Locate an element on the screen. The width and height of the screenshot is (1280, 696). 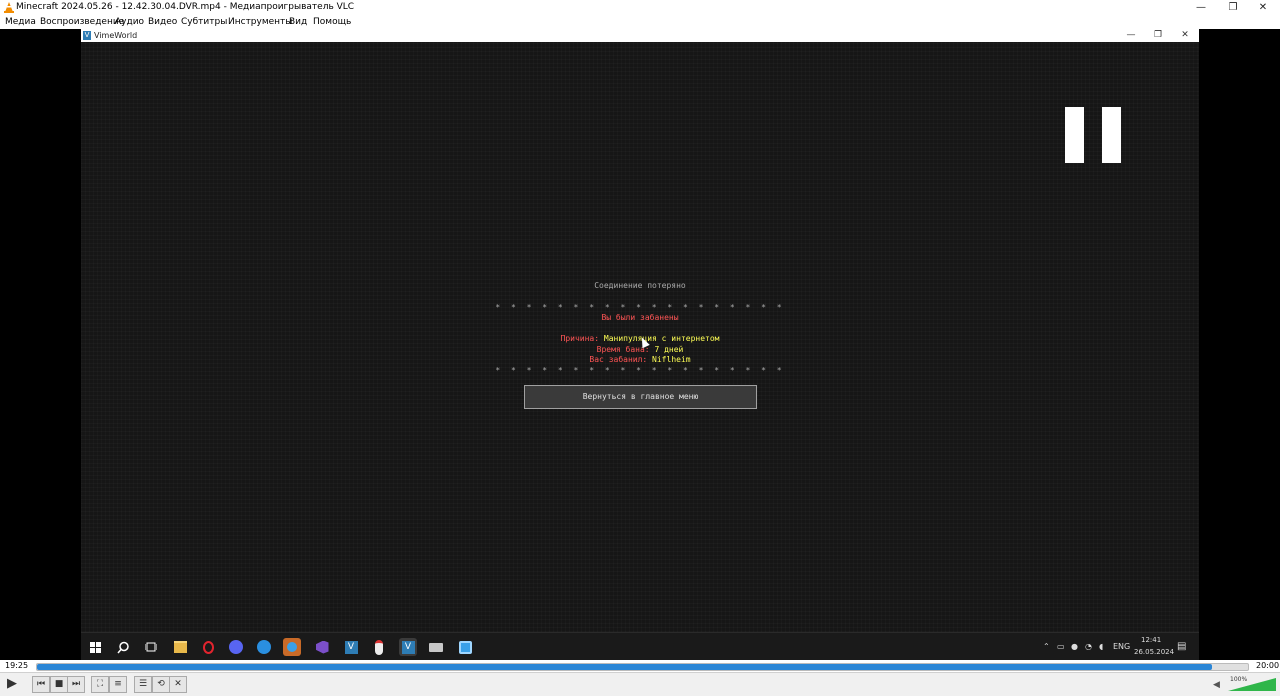
tray-volume-icon: ◖ is located at coordinates (1101, 646).